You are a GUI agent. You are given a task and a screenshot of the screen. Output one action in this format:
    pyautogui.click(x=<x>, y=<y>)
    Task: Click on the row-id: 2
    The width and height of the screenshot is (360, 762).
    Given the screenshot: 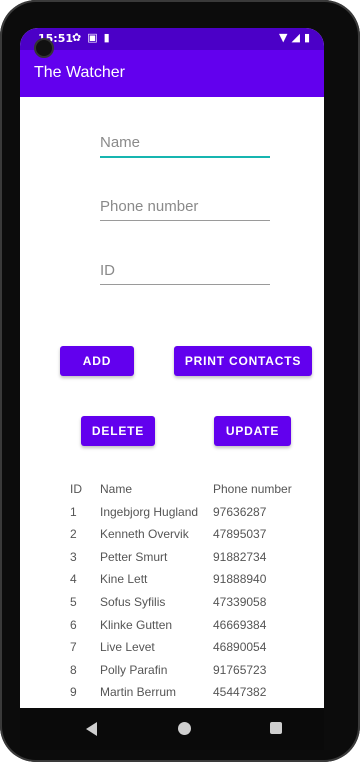 What is the action you would take?
    pyautogui.click(x=73, y=534)
    